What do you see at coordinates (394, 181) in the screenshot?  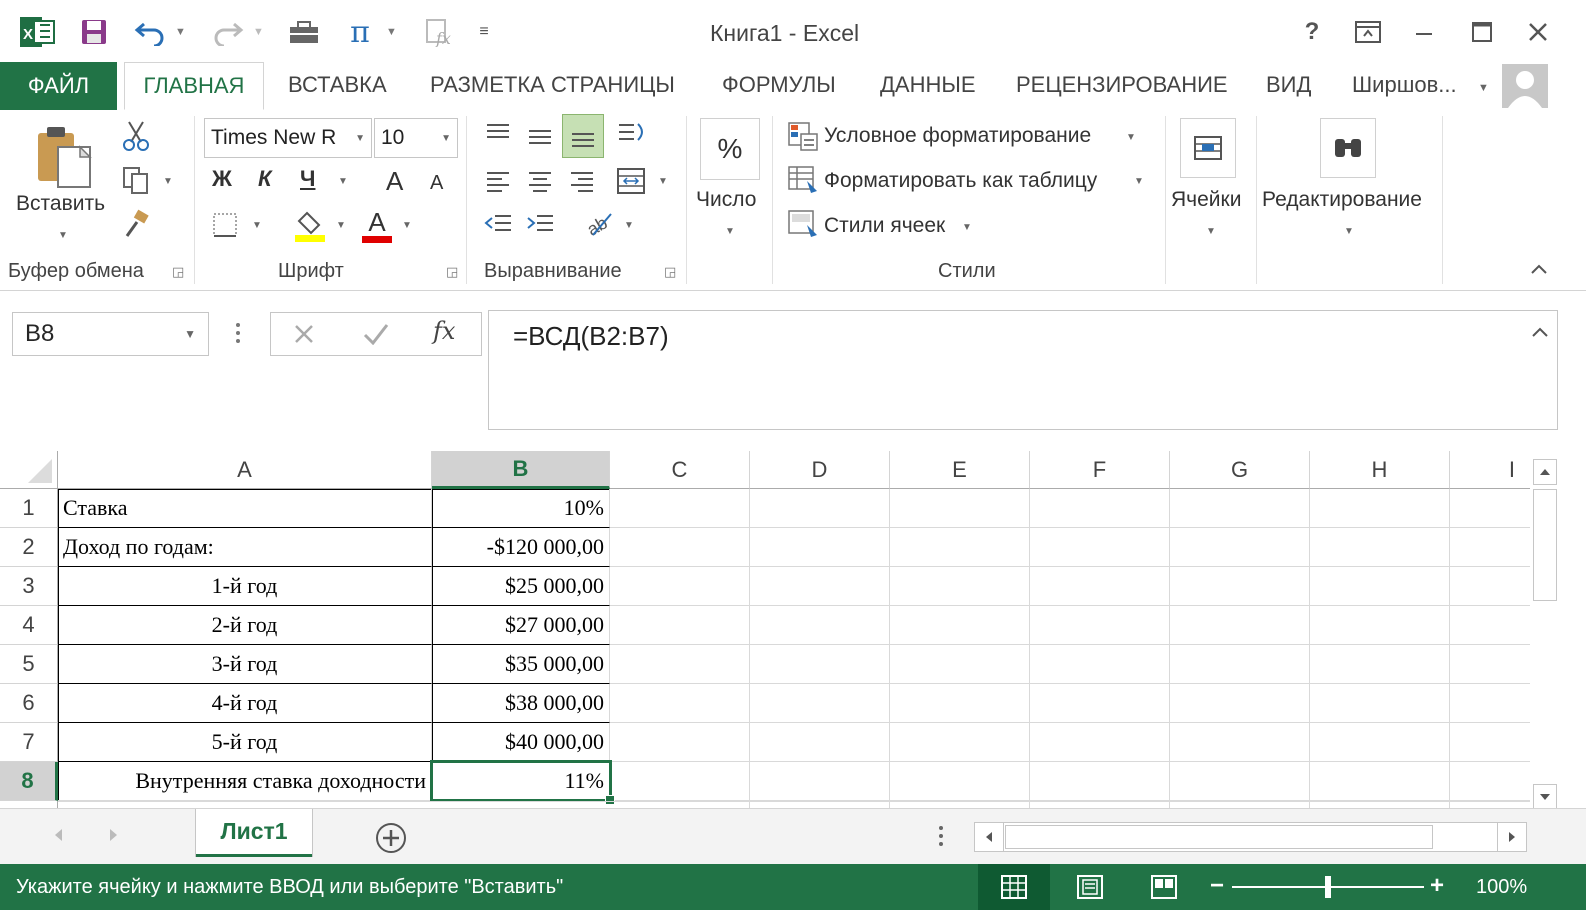 I see `grow-font-button: A` at bounding box center [394, 181].